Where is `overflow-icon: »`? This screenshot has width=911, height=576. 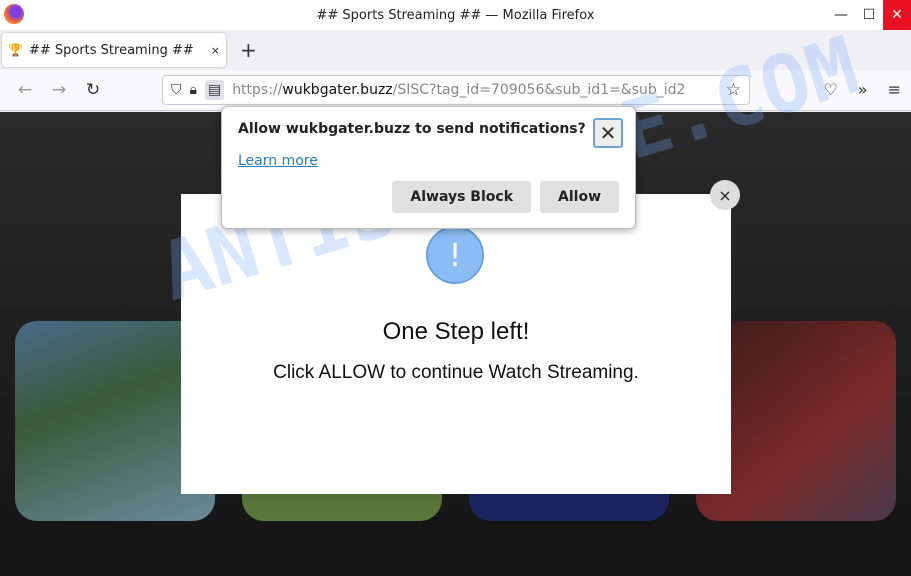
overflow-icon: » is located at coordinates (863, 89).